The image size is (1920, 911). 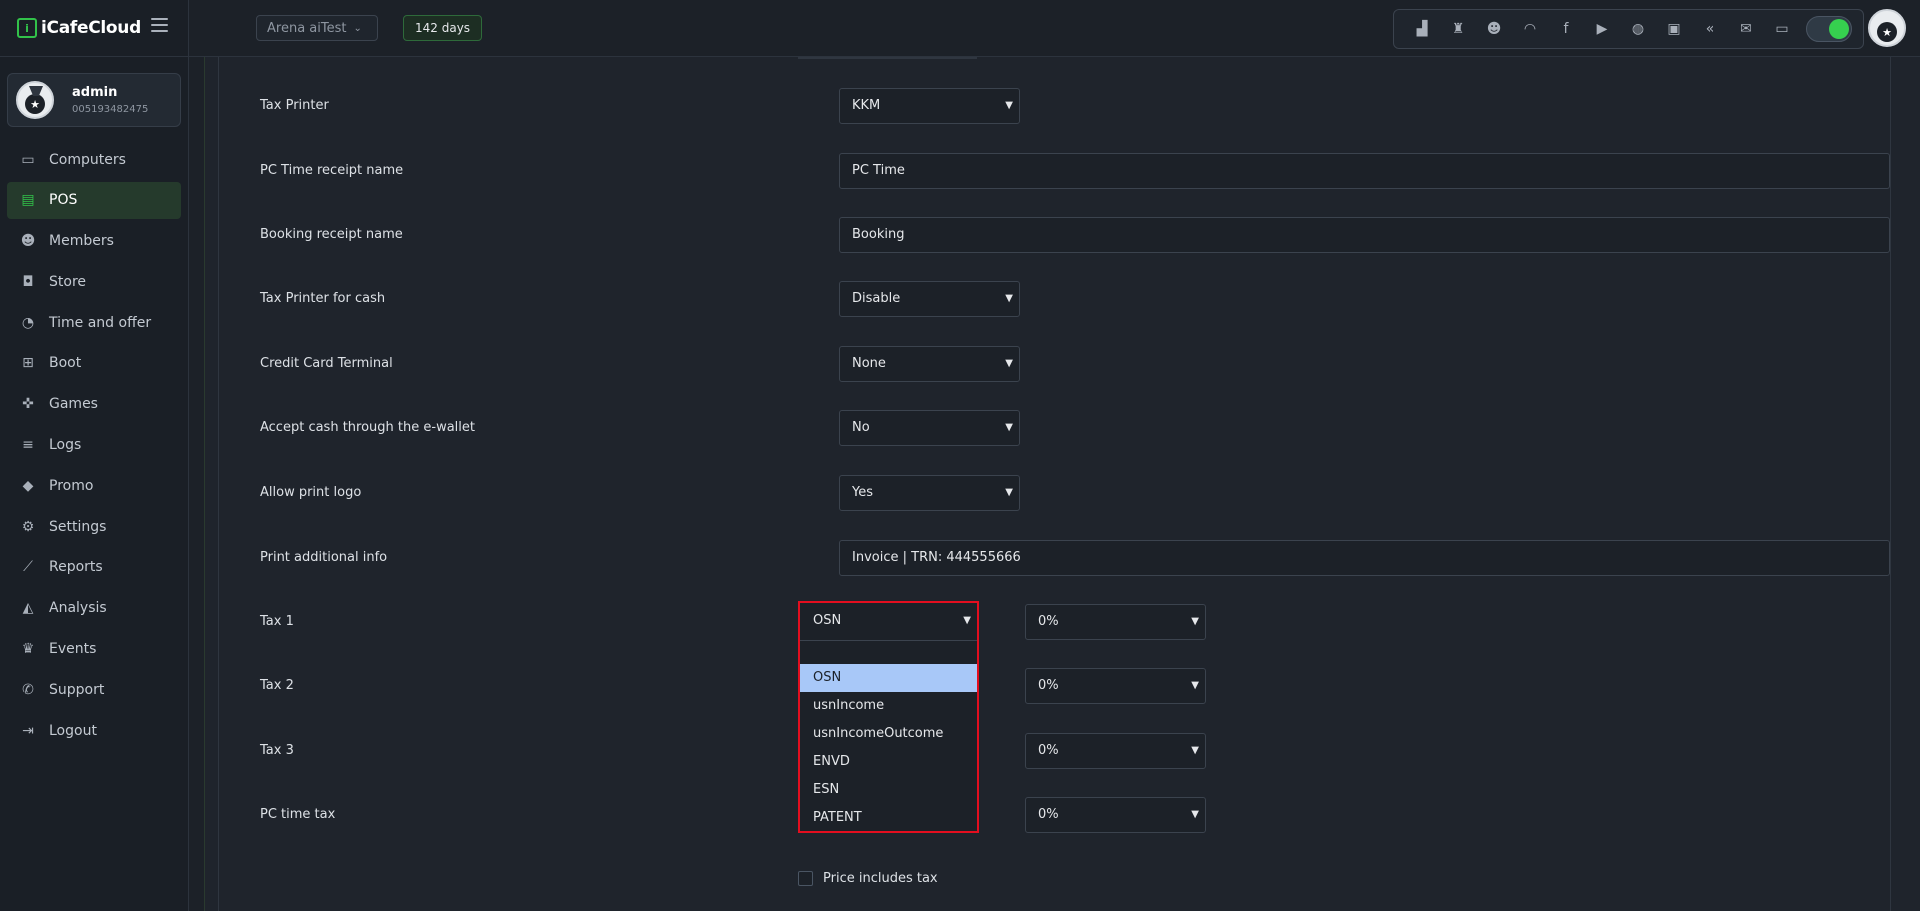 I want to click on sidebar-item-members: ☻ Members, so click(x=94, y=241).